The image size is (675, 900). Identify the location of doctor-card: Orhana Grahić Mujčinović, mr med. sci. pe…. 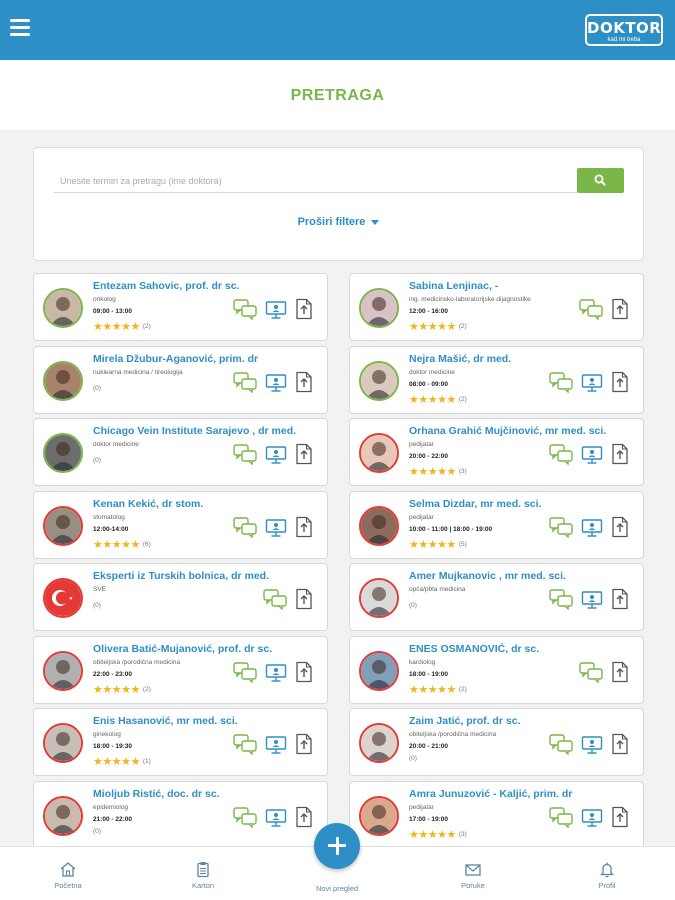
(496, 452).